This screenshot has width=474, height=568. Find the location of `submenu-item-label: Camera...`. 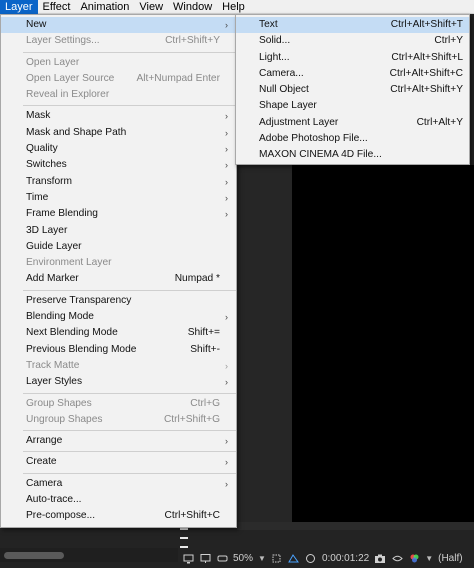

submenu-item-label: Camera... is located at coordinates (281, 73).